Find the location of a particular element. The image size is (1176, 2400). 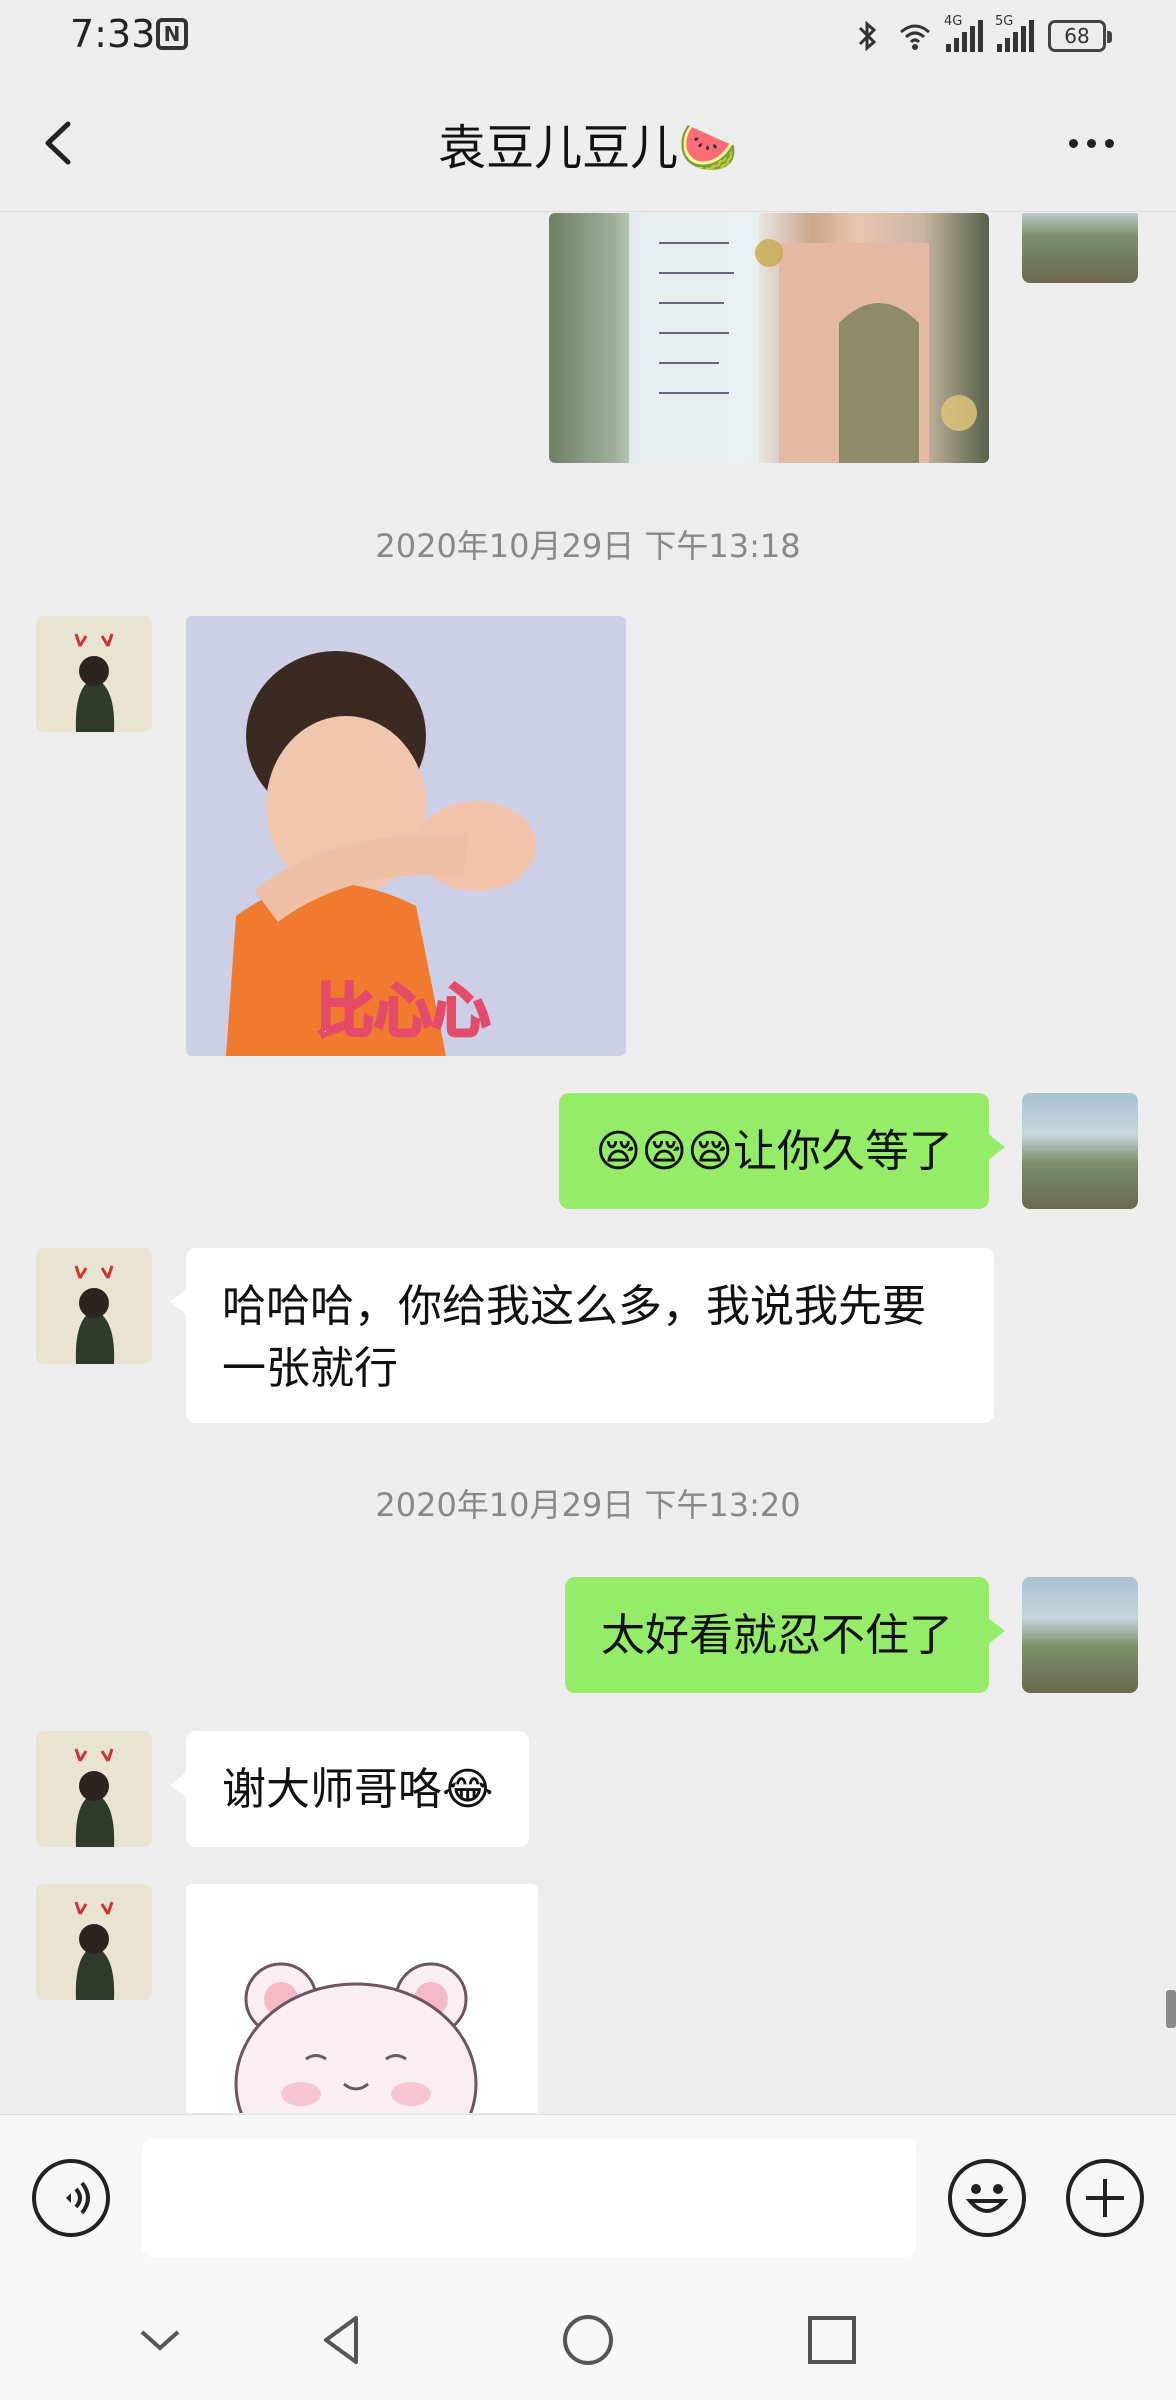

collapse-chevron-icon is located at coordinates (160, 2340).